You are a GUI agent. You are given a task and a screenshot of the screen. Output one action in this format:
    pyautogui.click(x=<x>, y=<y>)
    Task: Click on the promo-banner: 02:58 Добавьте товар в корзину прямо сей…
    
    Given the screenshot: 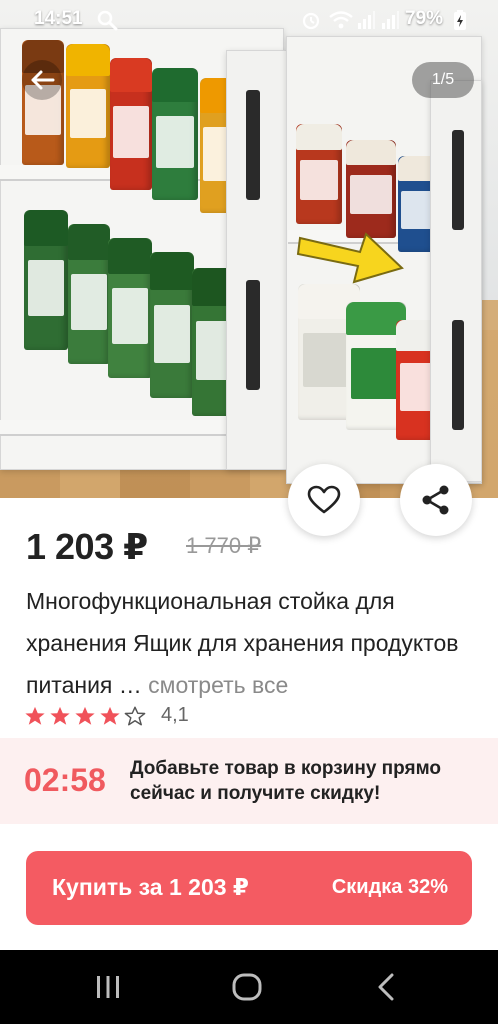 What is the action you would take?
    pyautogui.click(x=249, y=781)
    